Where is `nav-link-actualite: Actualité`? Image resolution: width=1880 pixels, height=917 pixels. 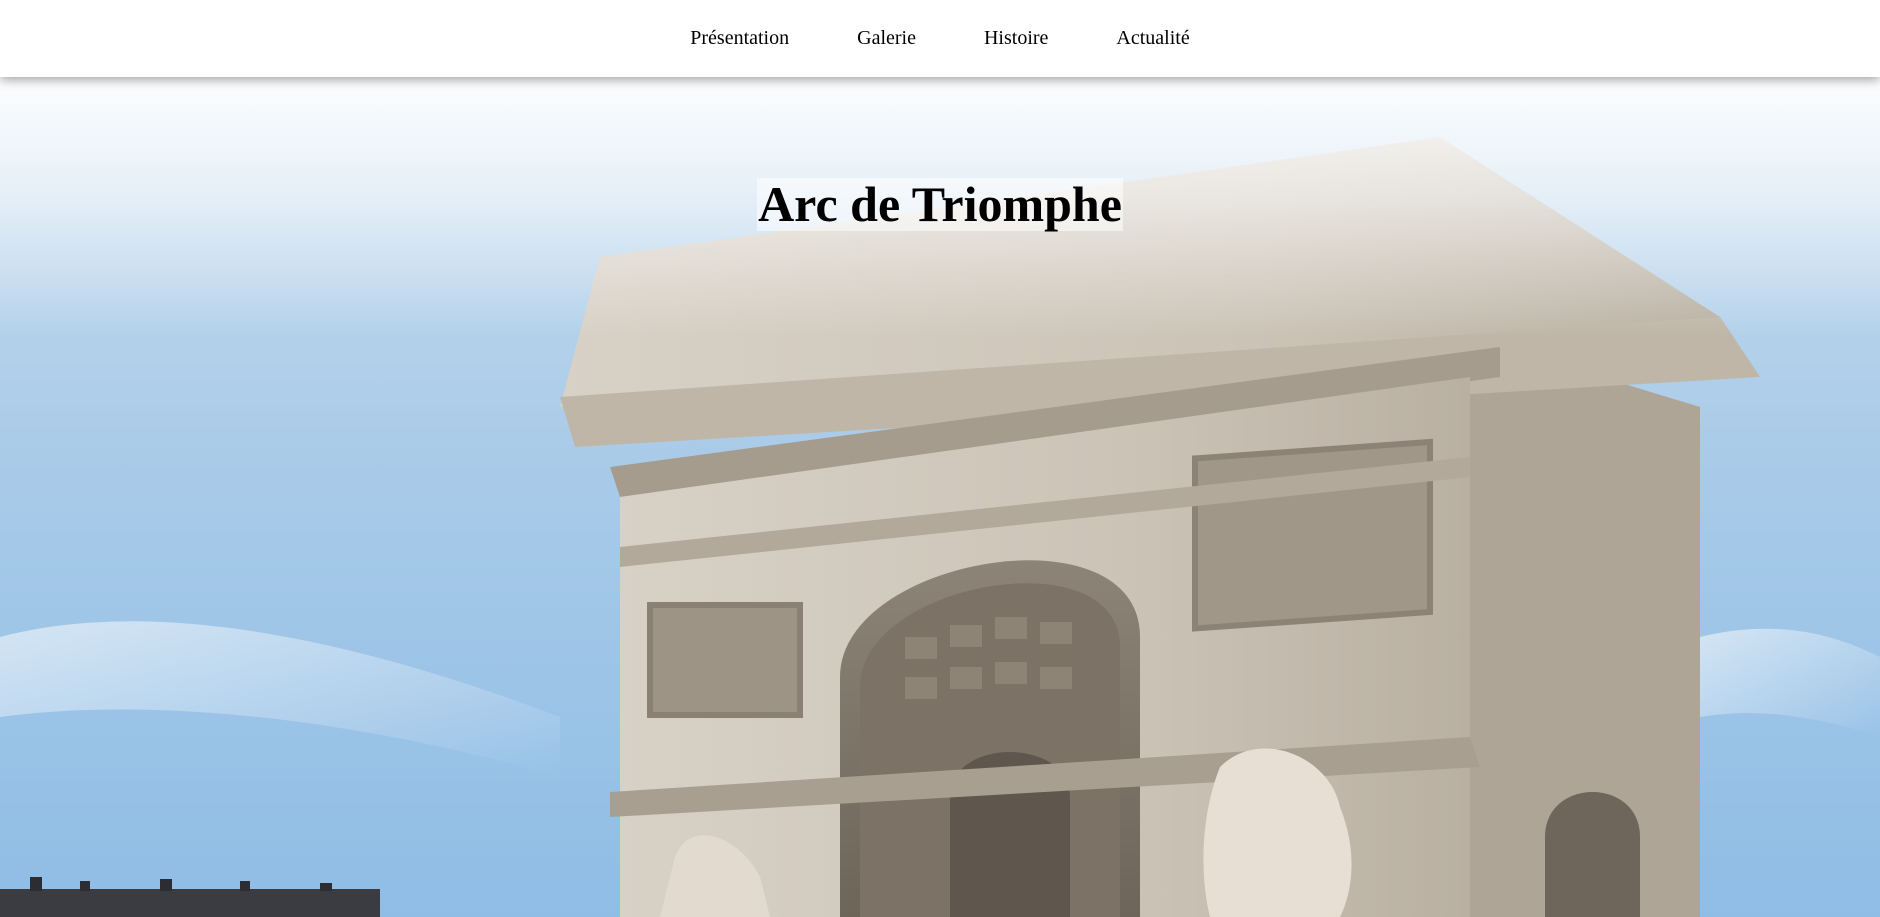 nav-link-actualite: Actualité is located at coordinates (1152, 38).